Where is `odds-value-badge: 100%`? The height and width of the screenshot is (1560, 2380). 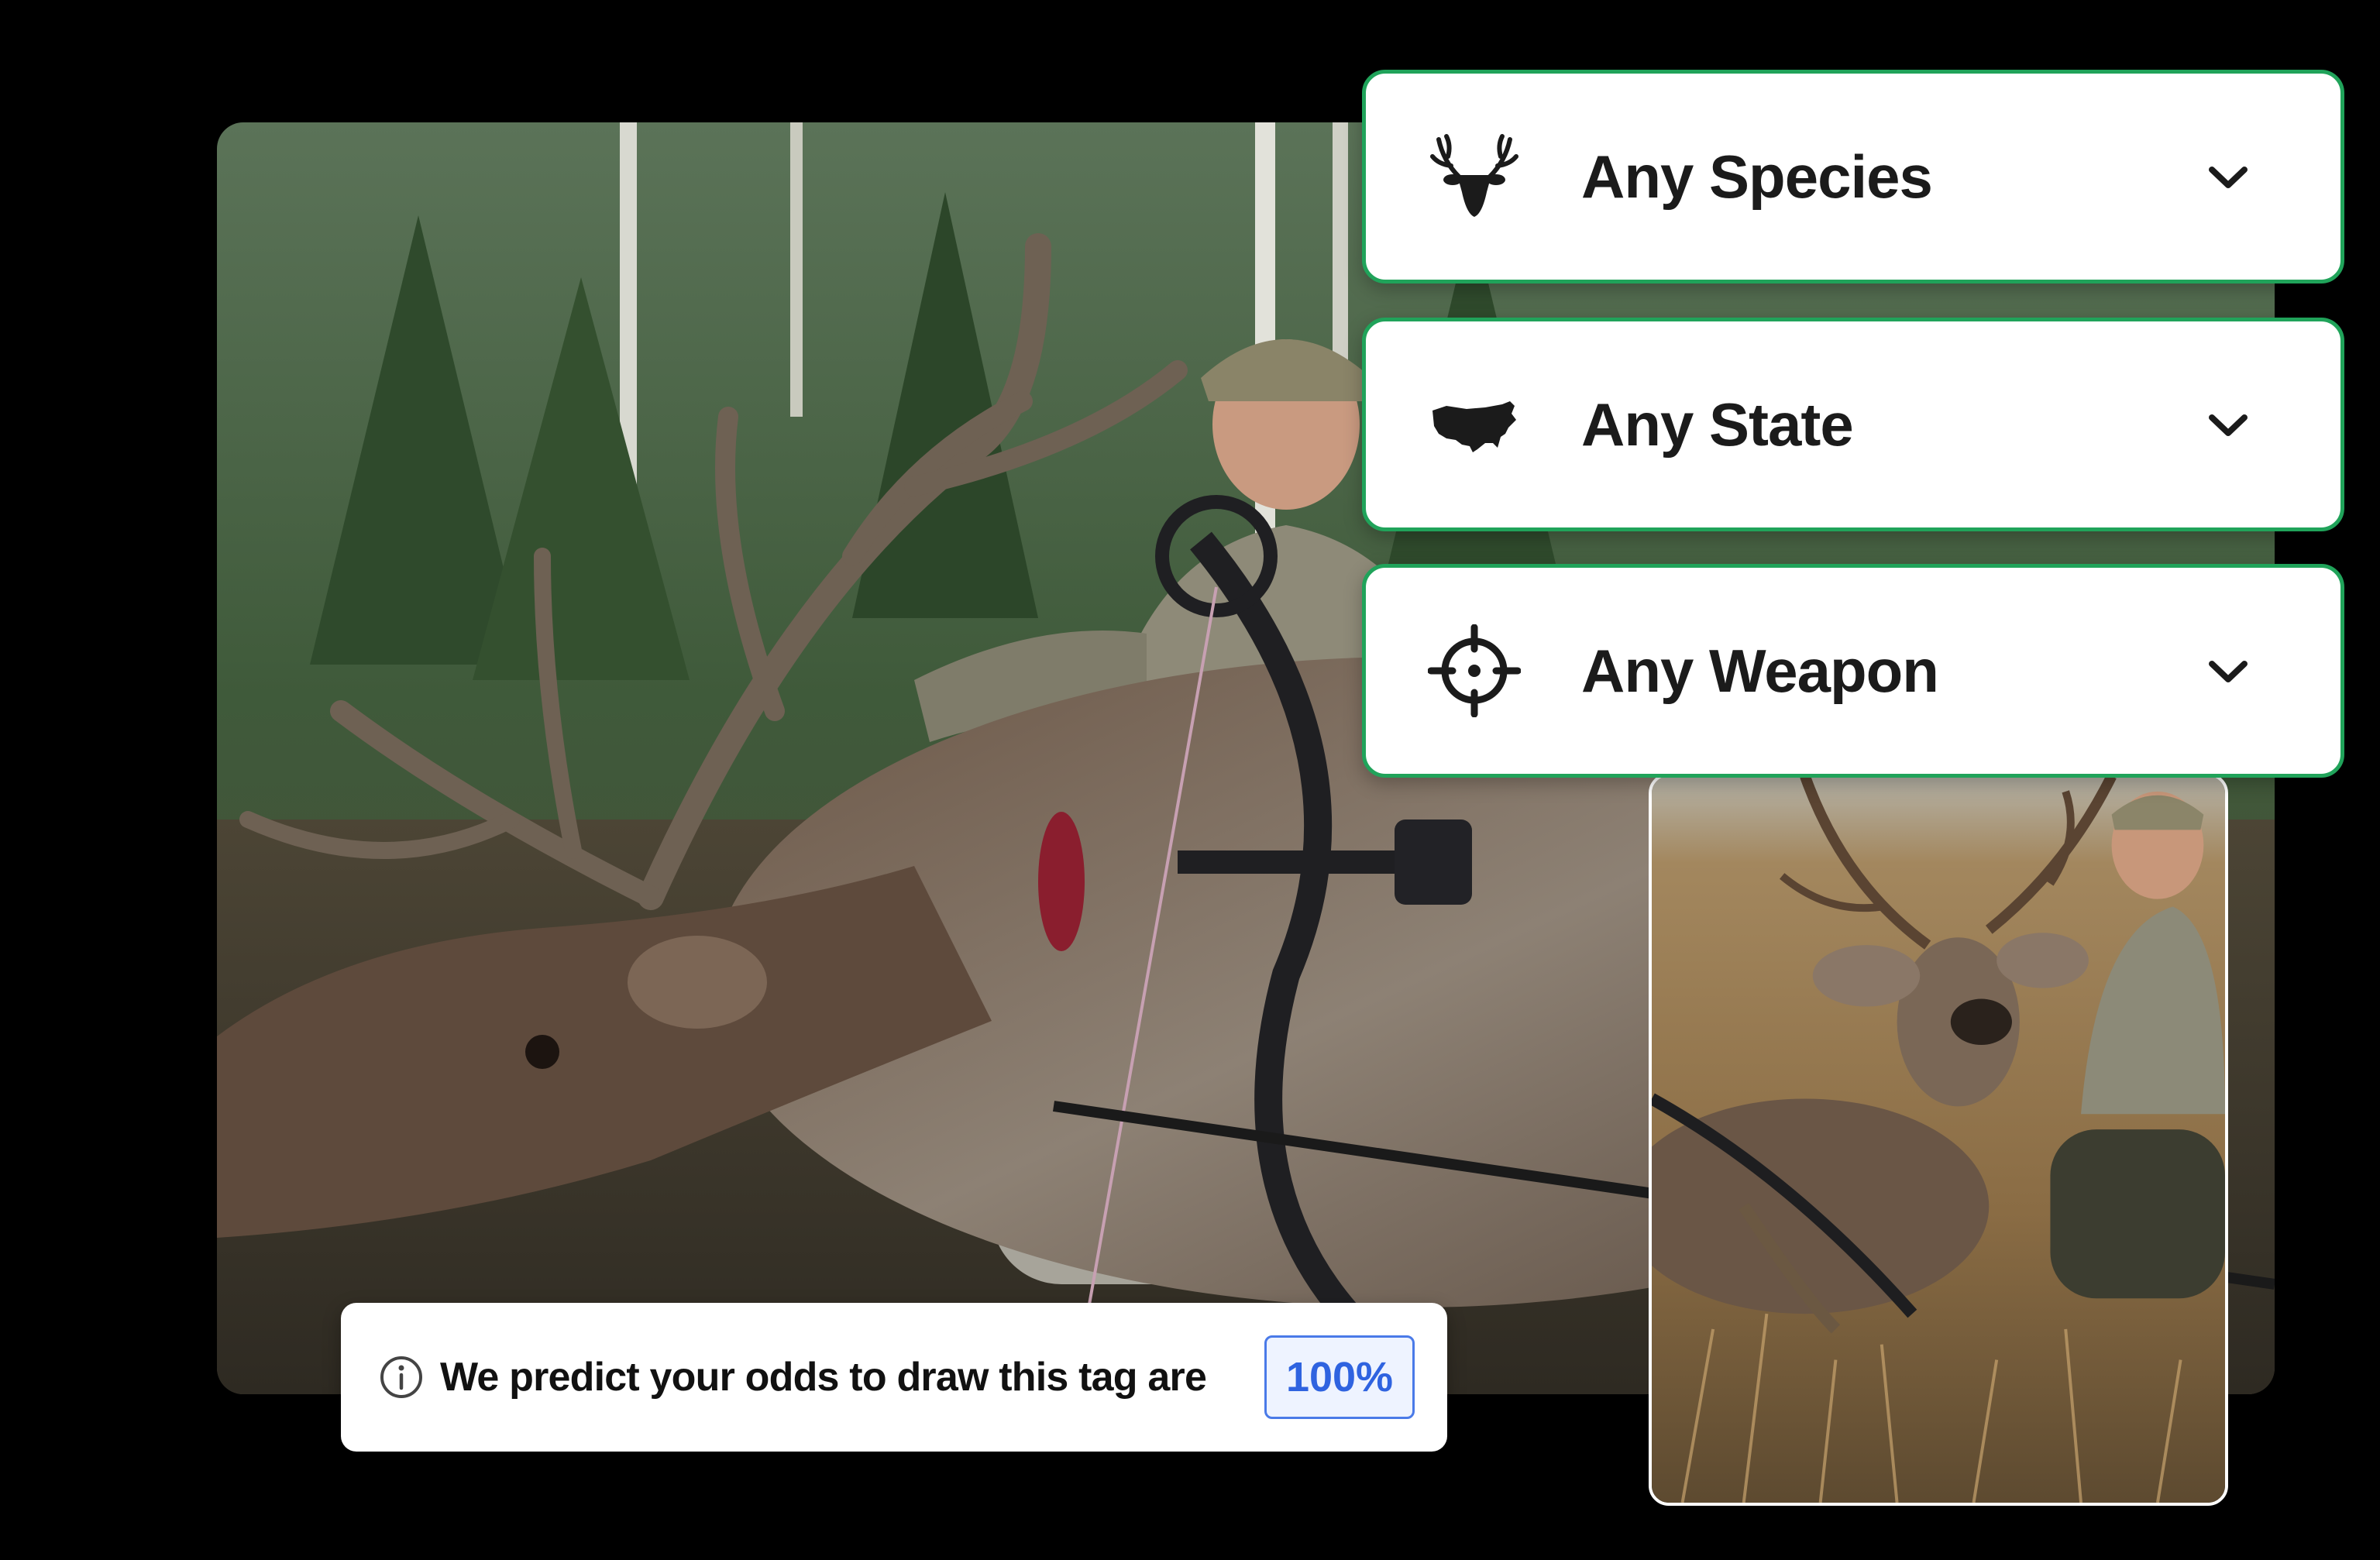
odds-value-badge: 100% is located at coordinates (1339, 1377).